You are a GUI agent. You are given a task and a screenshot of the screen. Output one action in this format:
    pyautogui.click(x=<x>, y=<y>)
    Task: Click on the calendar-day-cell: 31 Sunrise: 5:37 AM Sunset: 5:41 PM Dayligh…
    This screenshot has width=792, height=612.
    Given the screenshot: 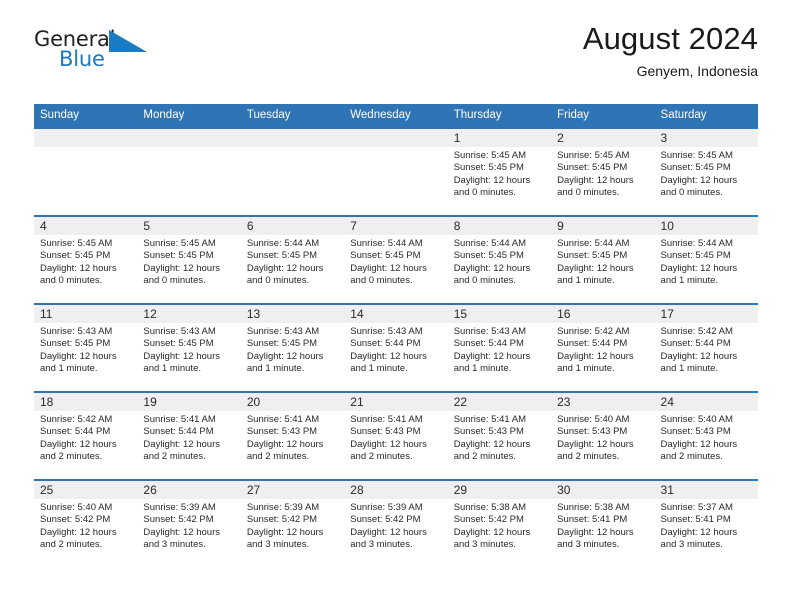 What is the action you would take?
    pyautogui.click(x=706, y=523)
    